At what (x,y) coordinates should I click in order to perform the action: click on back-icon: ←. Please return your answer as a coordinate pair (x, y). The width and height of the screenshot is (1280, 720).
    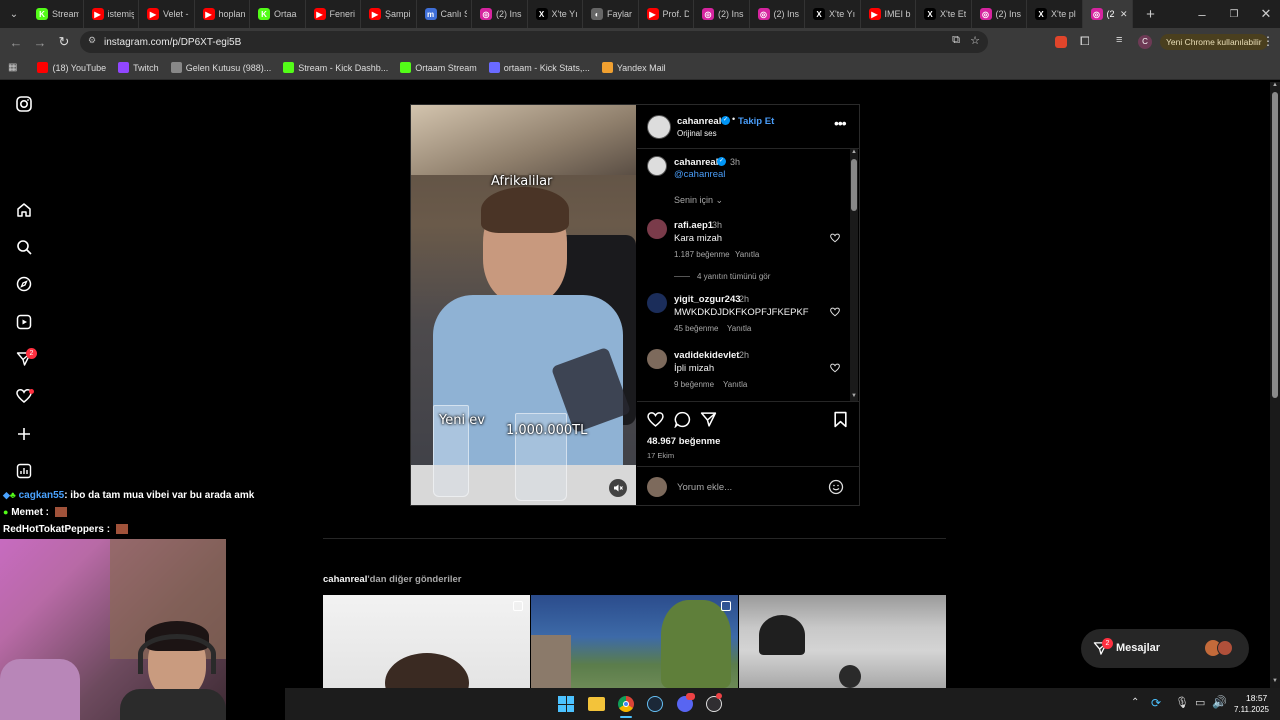
    Looking at the image, I should click on (16, 42).